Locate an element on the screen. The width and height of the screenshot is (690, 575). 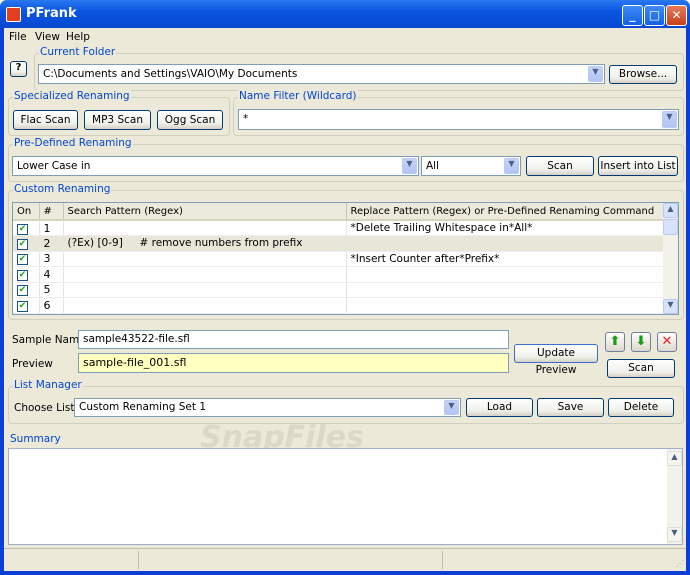
move-down-icon: ⬇ is located at coordinates (641, 342).